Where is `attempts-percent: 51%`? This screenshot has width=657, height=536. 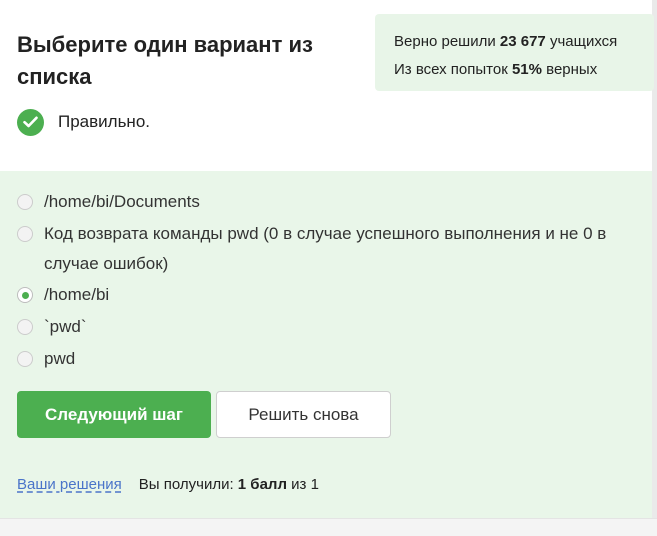 attempts-percent: 51% is located at coordinates (526, 69).